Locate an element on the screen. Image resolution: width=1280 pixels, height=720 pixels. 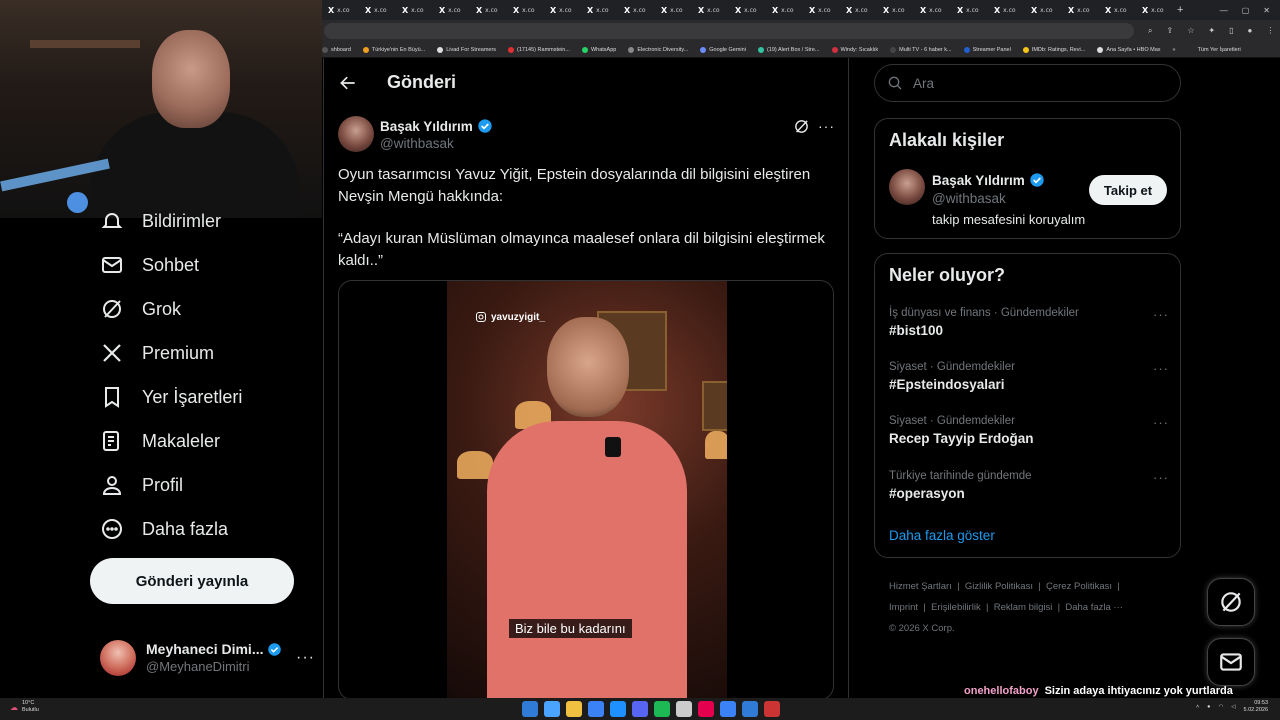
search-bar: Ara is located at coordinates (1027, 83).